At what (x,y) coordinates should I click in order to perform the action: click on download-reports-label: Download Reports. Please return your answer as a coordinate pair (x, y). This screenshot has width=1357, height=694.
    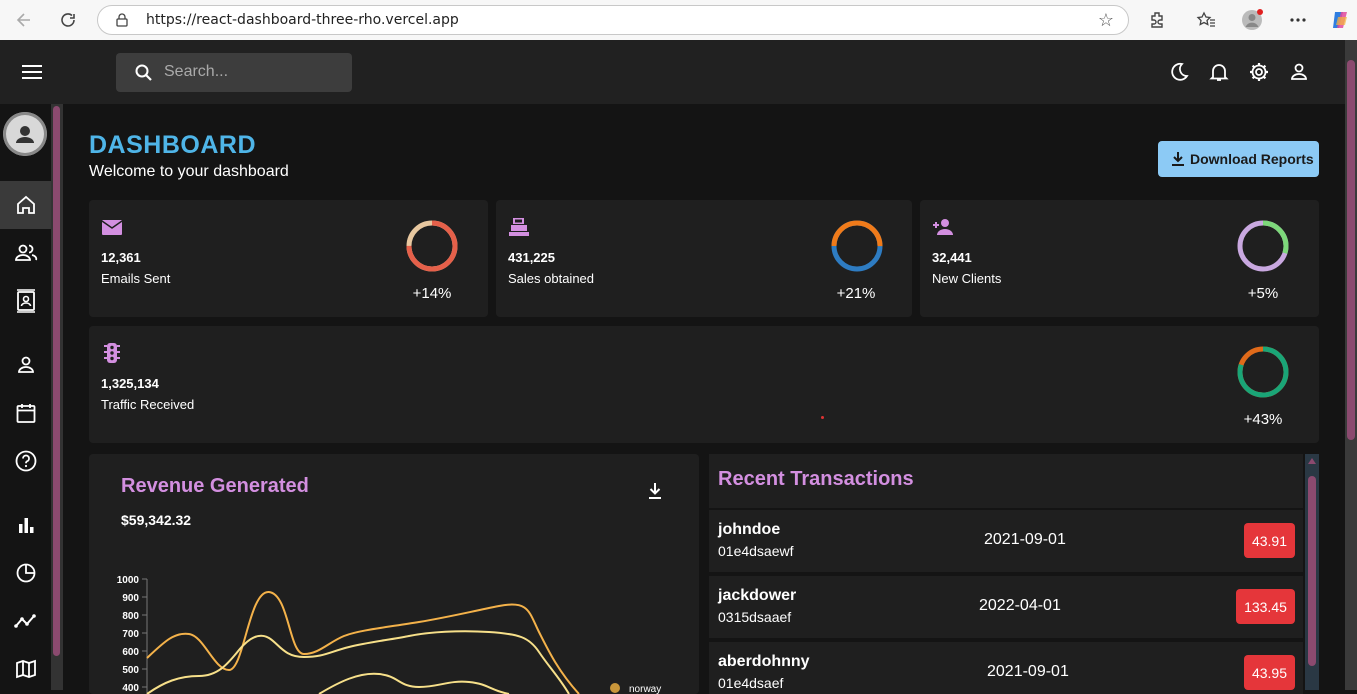
    Looking at the image, I should click on (1252, 159).